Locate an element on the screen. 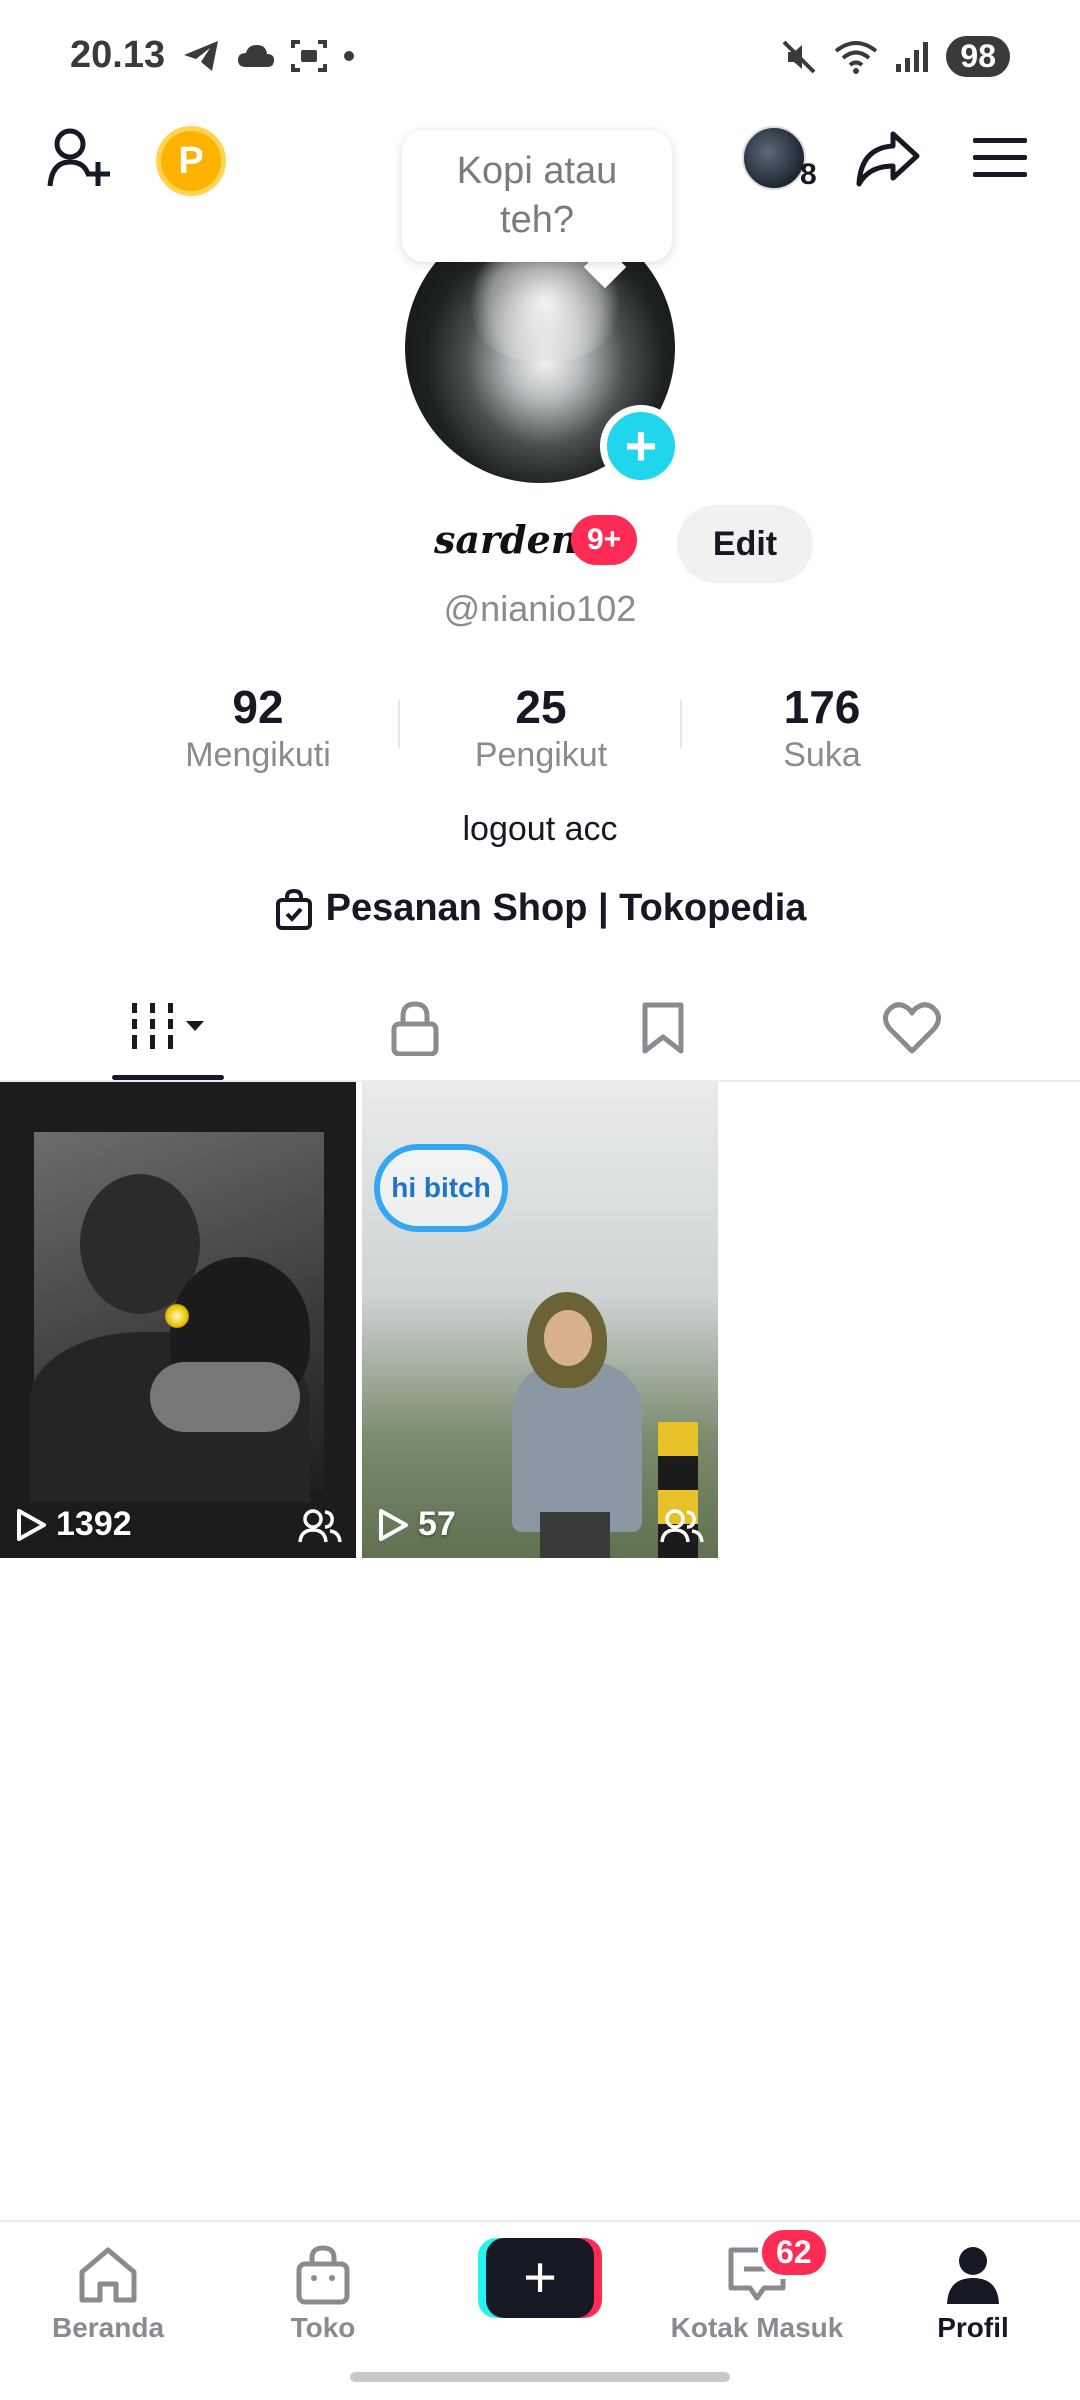 The height and width of the screenshot is (2400, 1080). accounts-switcher is located at coordinates (774, 158).